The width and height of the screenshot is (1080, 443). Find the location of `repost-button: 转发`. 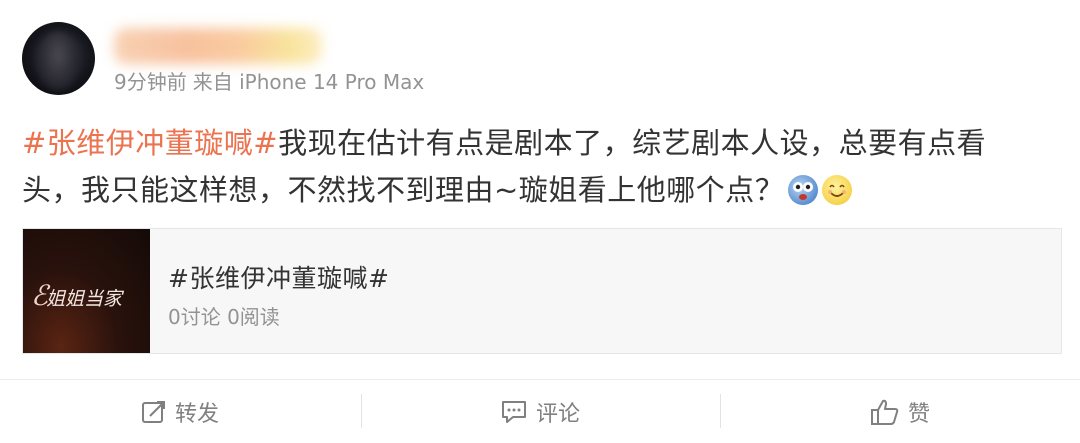

repost-button: 转发 is located at coordinates (180, 411).